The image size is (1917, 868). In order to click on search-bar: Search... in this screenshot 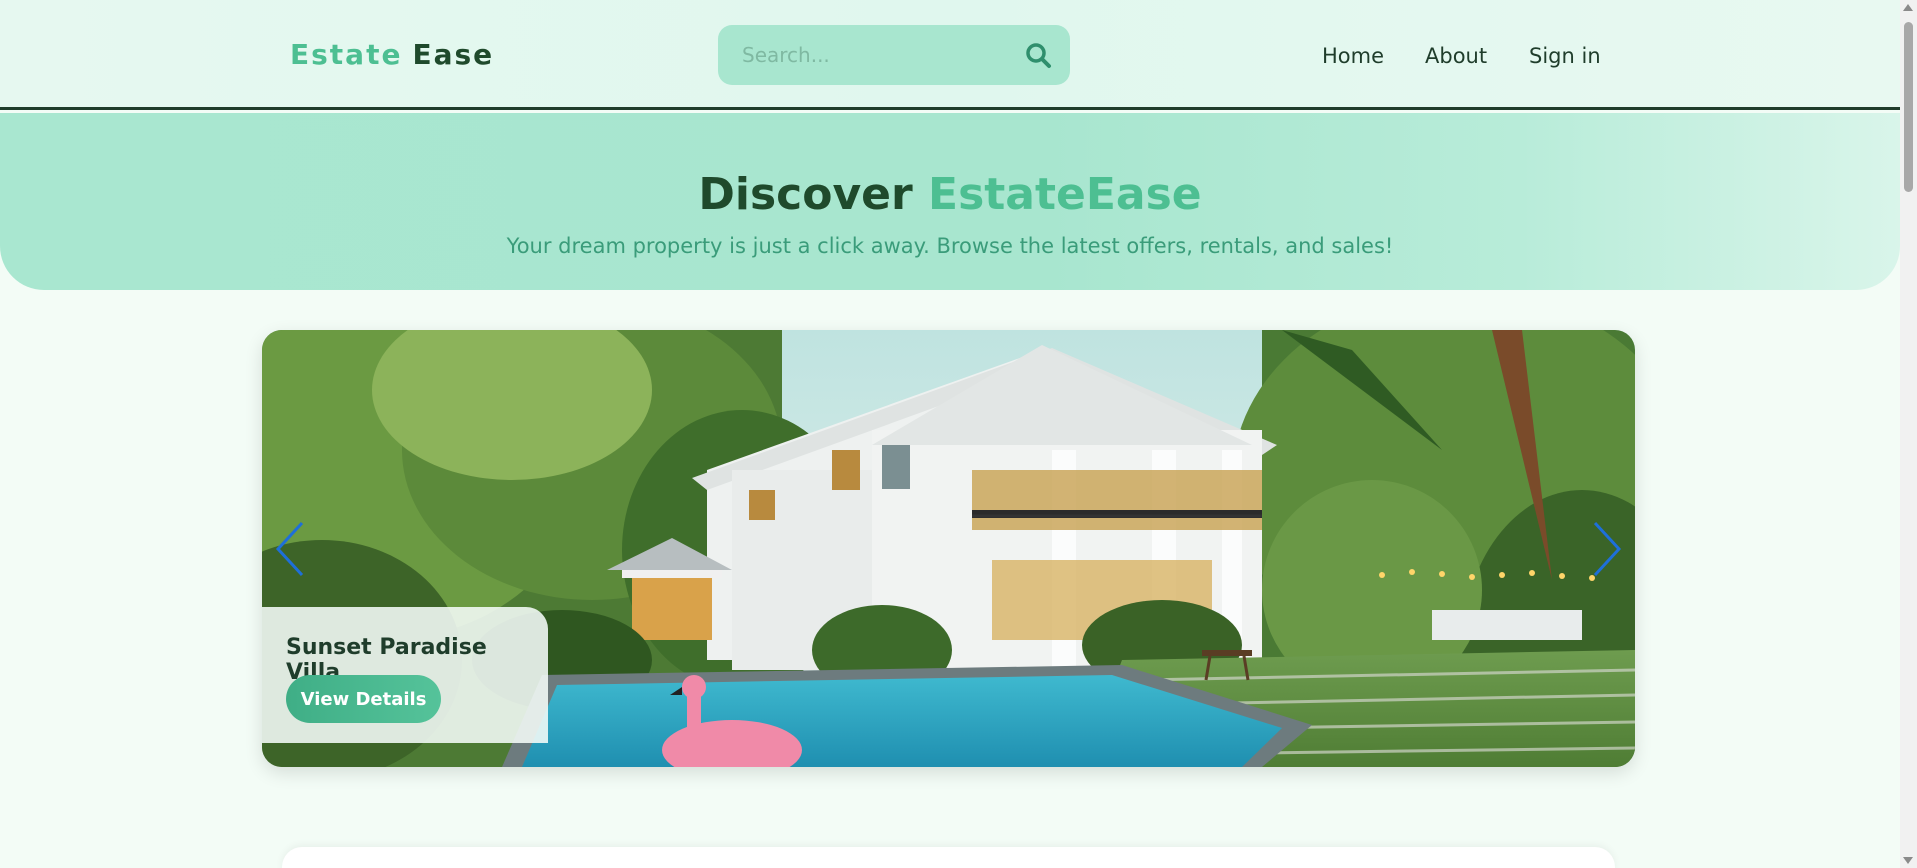, I will do `click(894, 55)`.